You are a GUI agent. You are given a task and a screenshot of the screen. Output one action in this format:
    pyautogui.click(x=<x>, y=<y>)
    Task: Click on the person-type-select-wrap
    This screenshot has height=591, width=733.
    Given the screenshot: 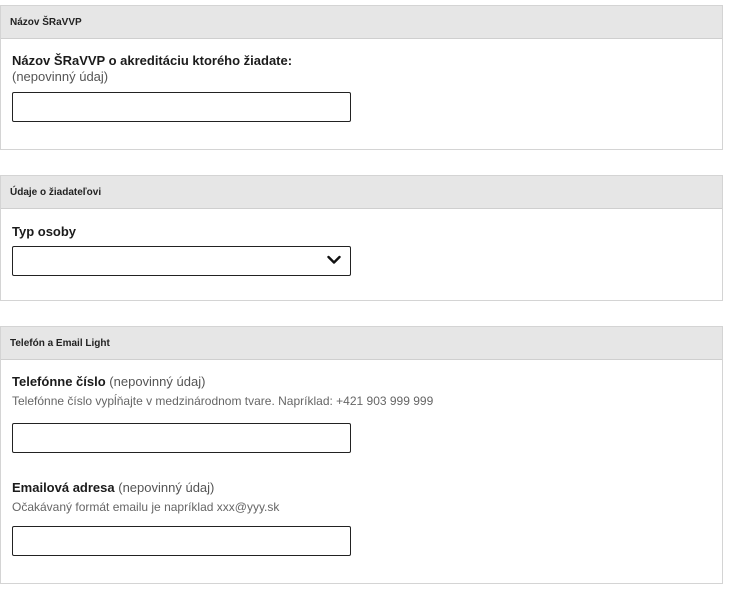 What is the action you would take?
    pyautogui.click(x=181, y=261)
    